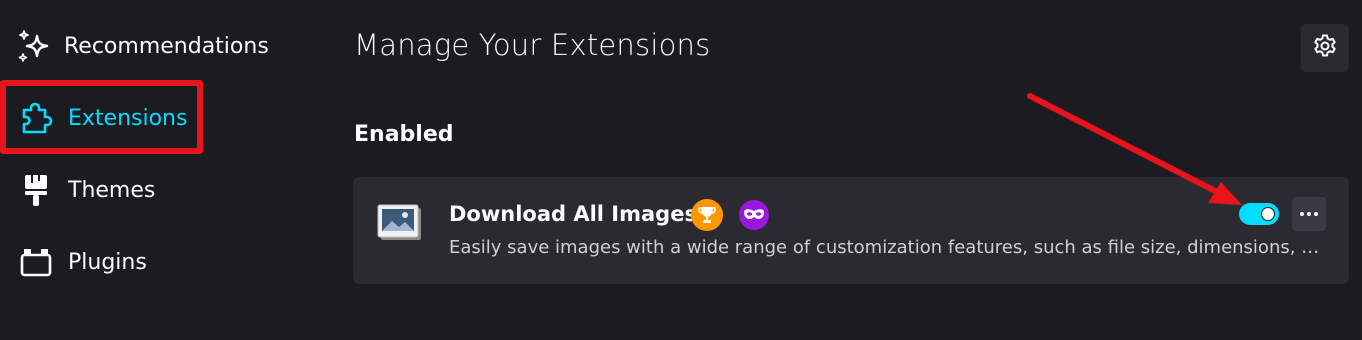  I want to click on extension-image-icon, so click(400, 223).